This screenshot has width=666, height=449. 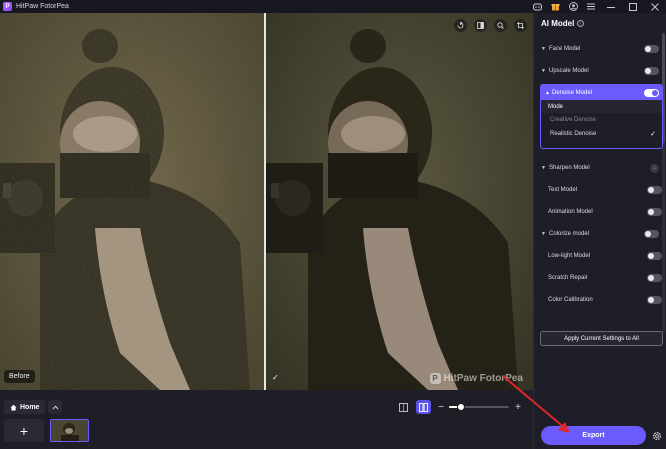 I want to click on bottom-bar: Home + − +, so click(x=266, y=419).